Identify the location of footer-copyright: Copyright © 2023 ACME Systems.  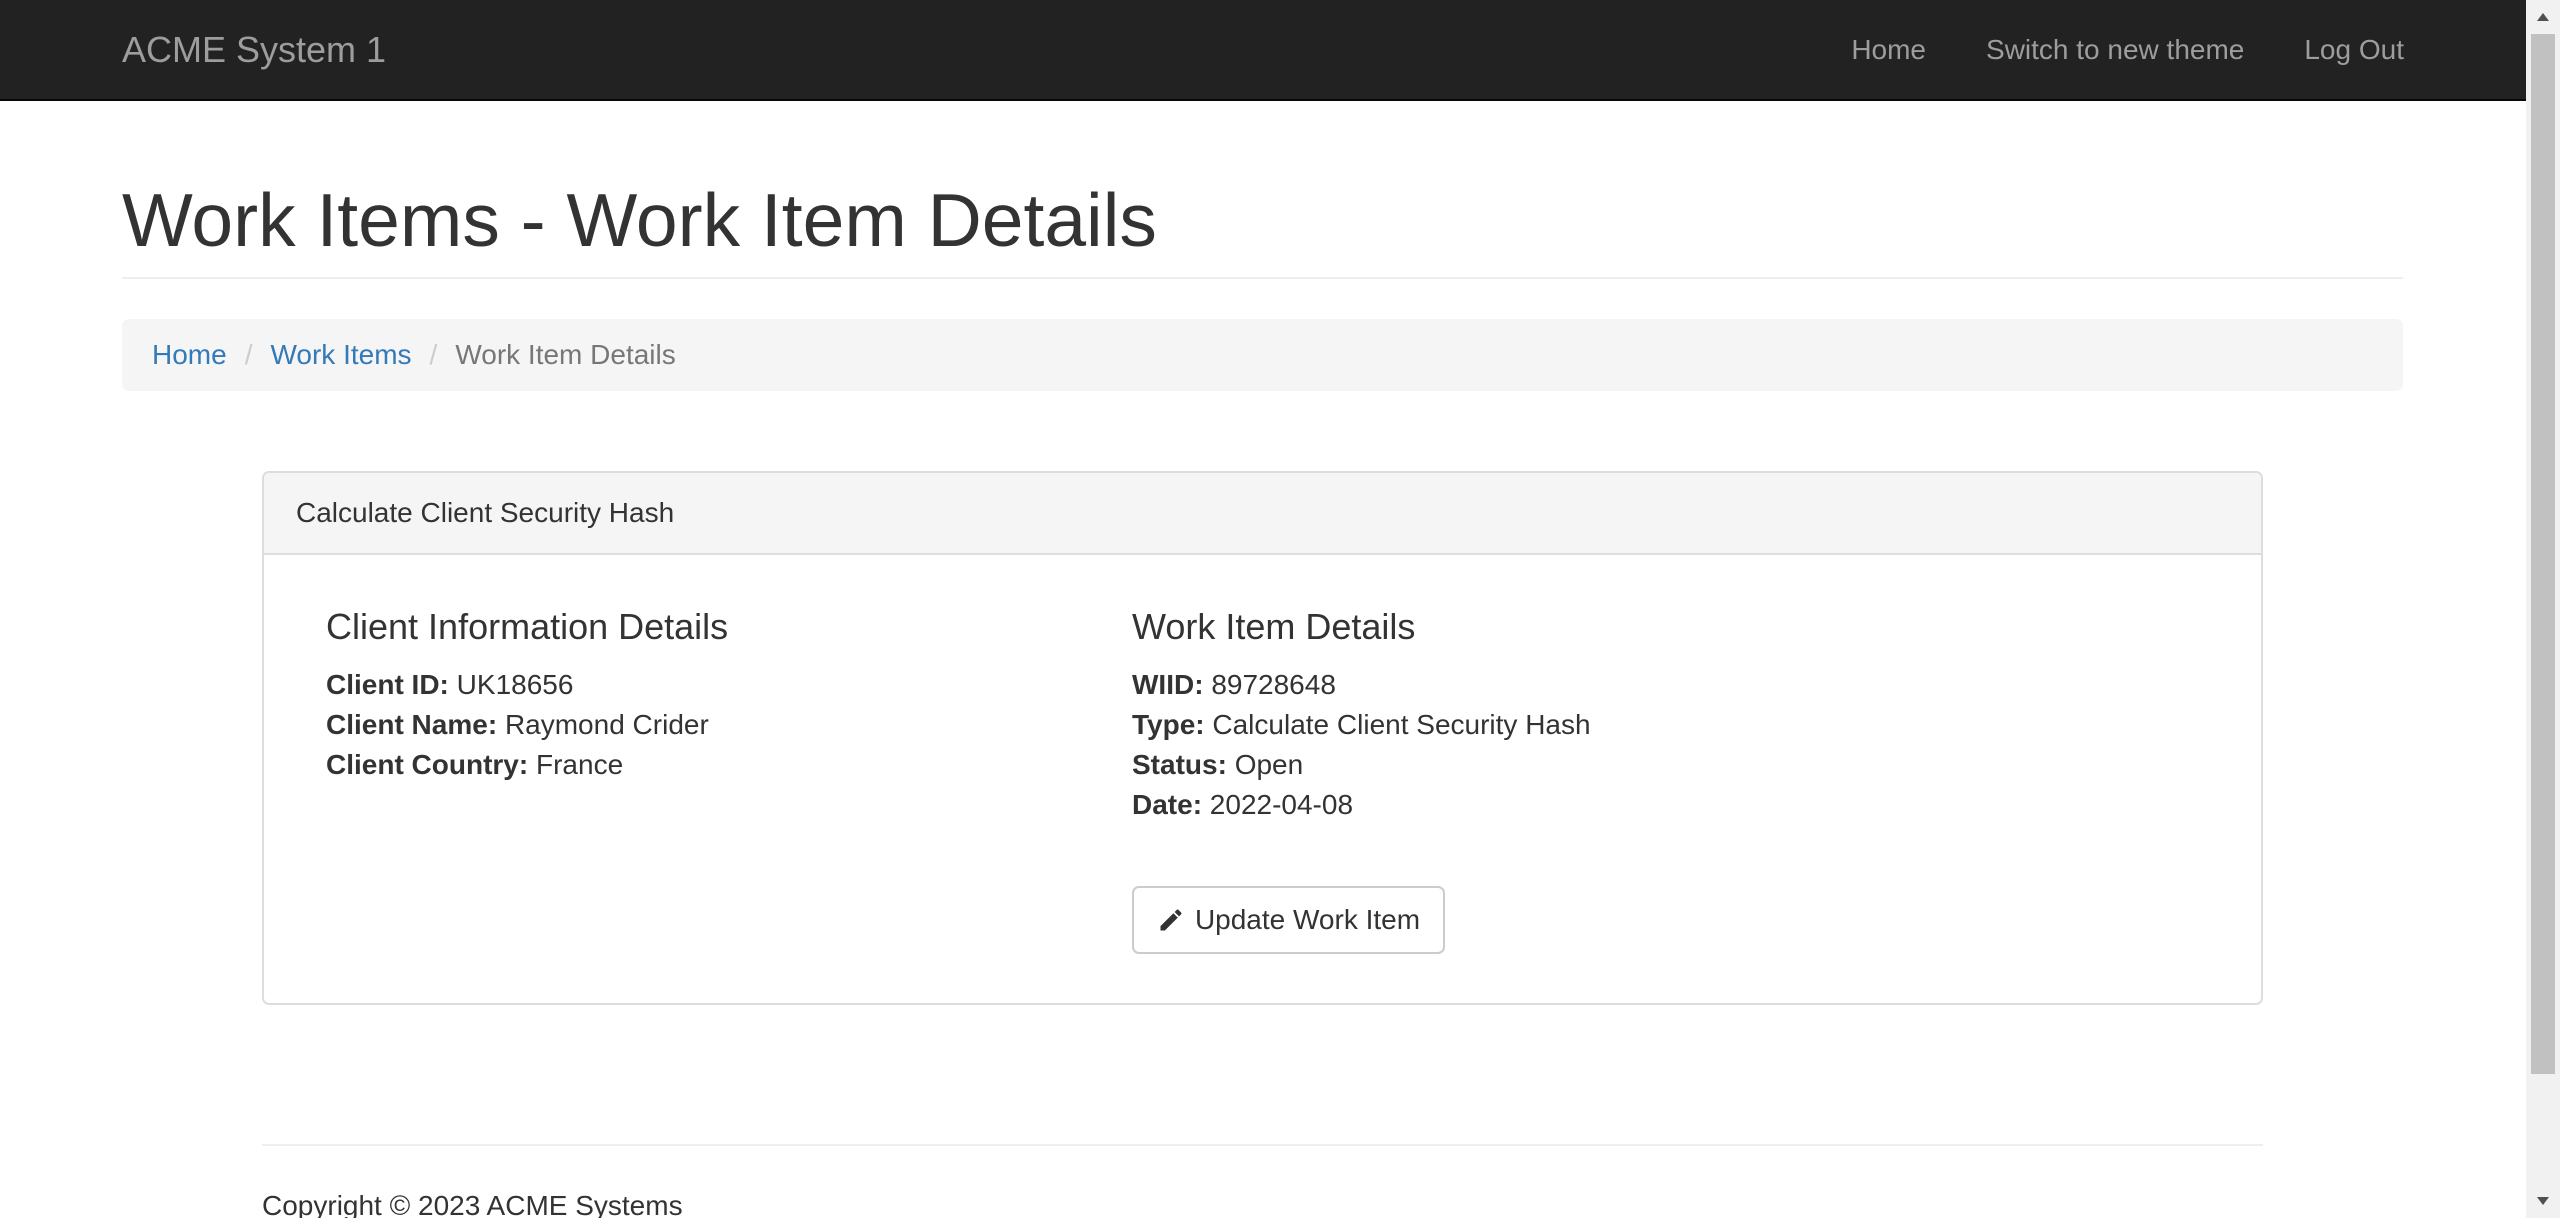
(472, 1204).